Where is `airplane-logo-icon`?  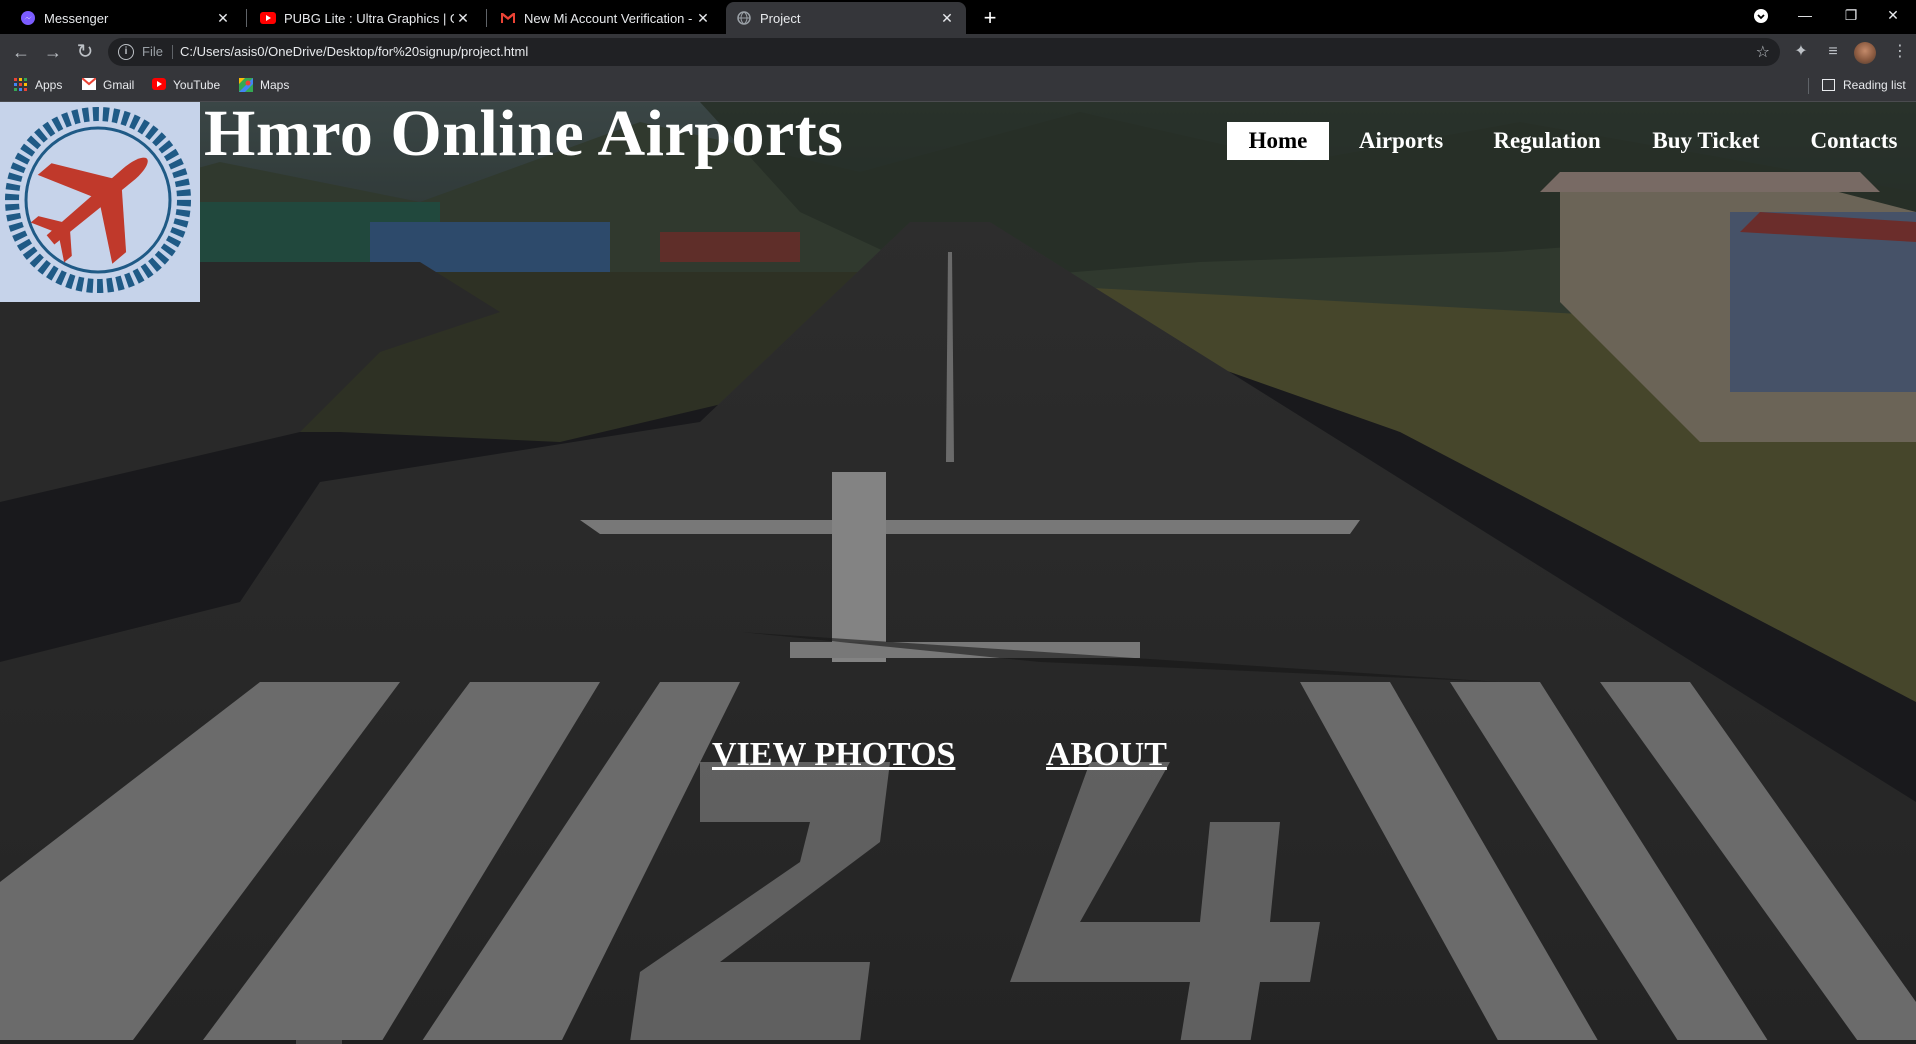
airplane-logo-icon is located at coordinates (98, 200).